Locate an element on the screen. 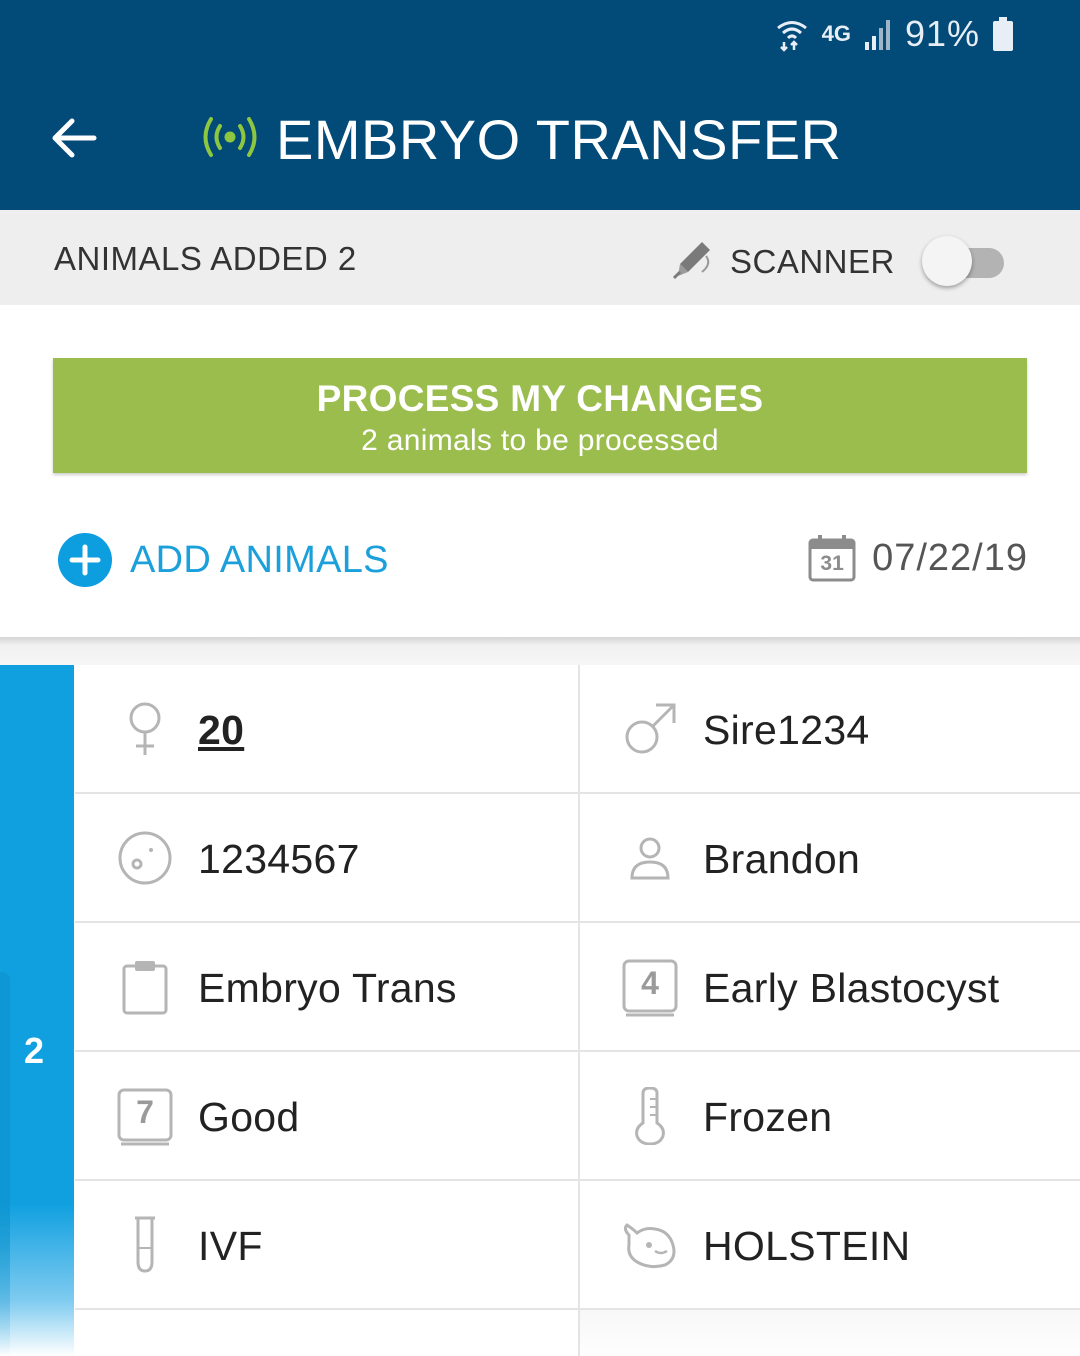 The width and height of the screenshot is (1080, 1356). back-arrow-icon is located at coordinates (74, 138).